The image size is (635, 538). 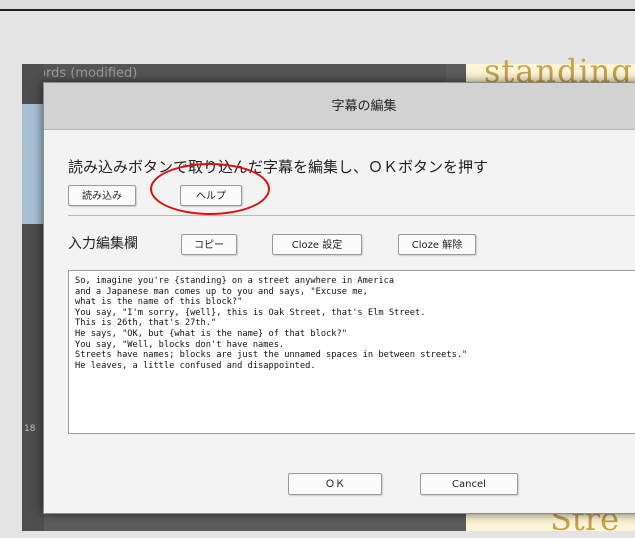 I want to click on background-left-number: 18, so click(x=30, y=429).